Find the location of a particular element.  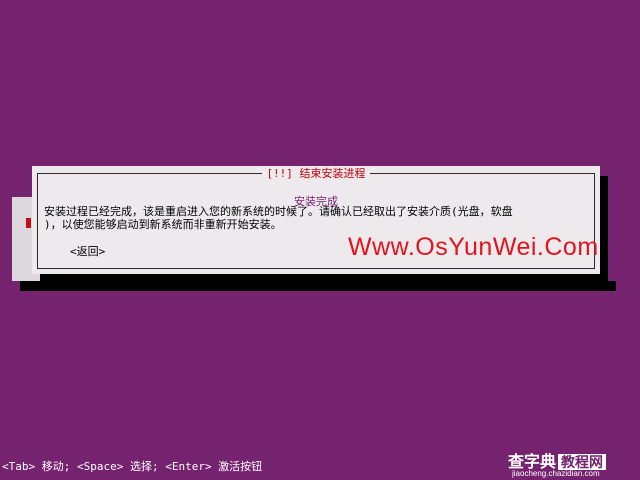

site-logo-watermark: 查字典 教程网 jiaocheng.chazidian.com is located at coordinates (571, 463).